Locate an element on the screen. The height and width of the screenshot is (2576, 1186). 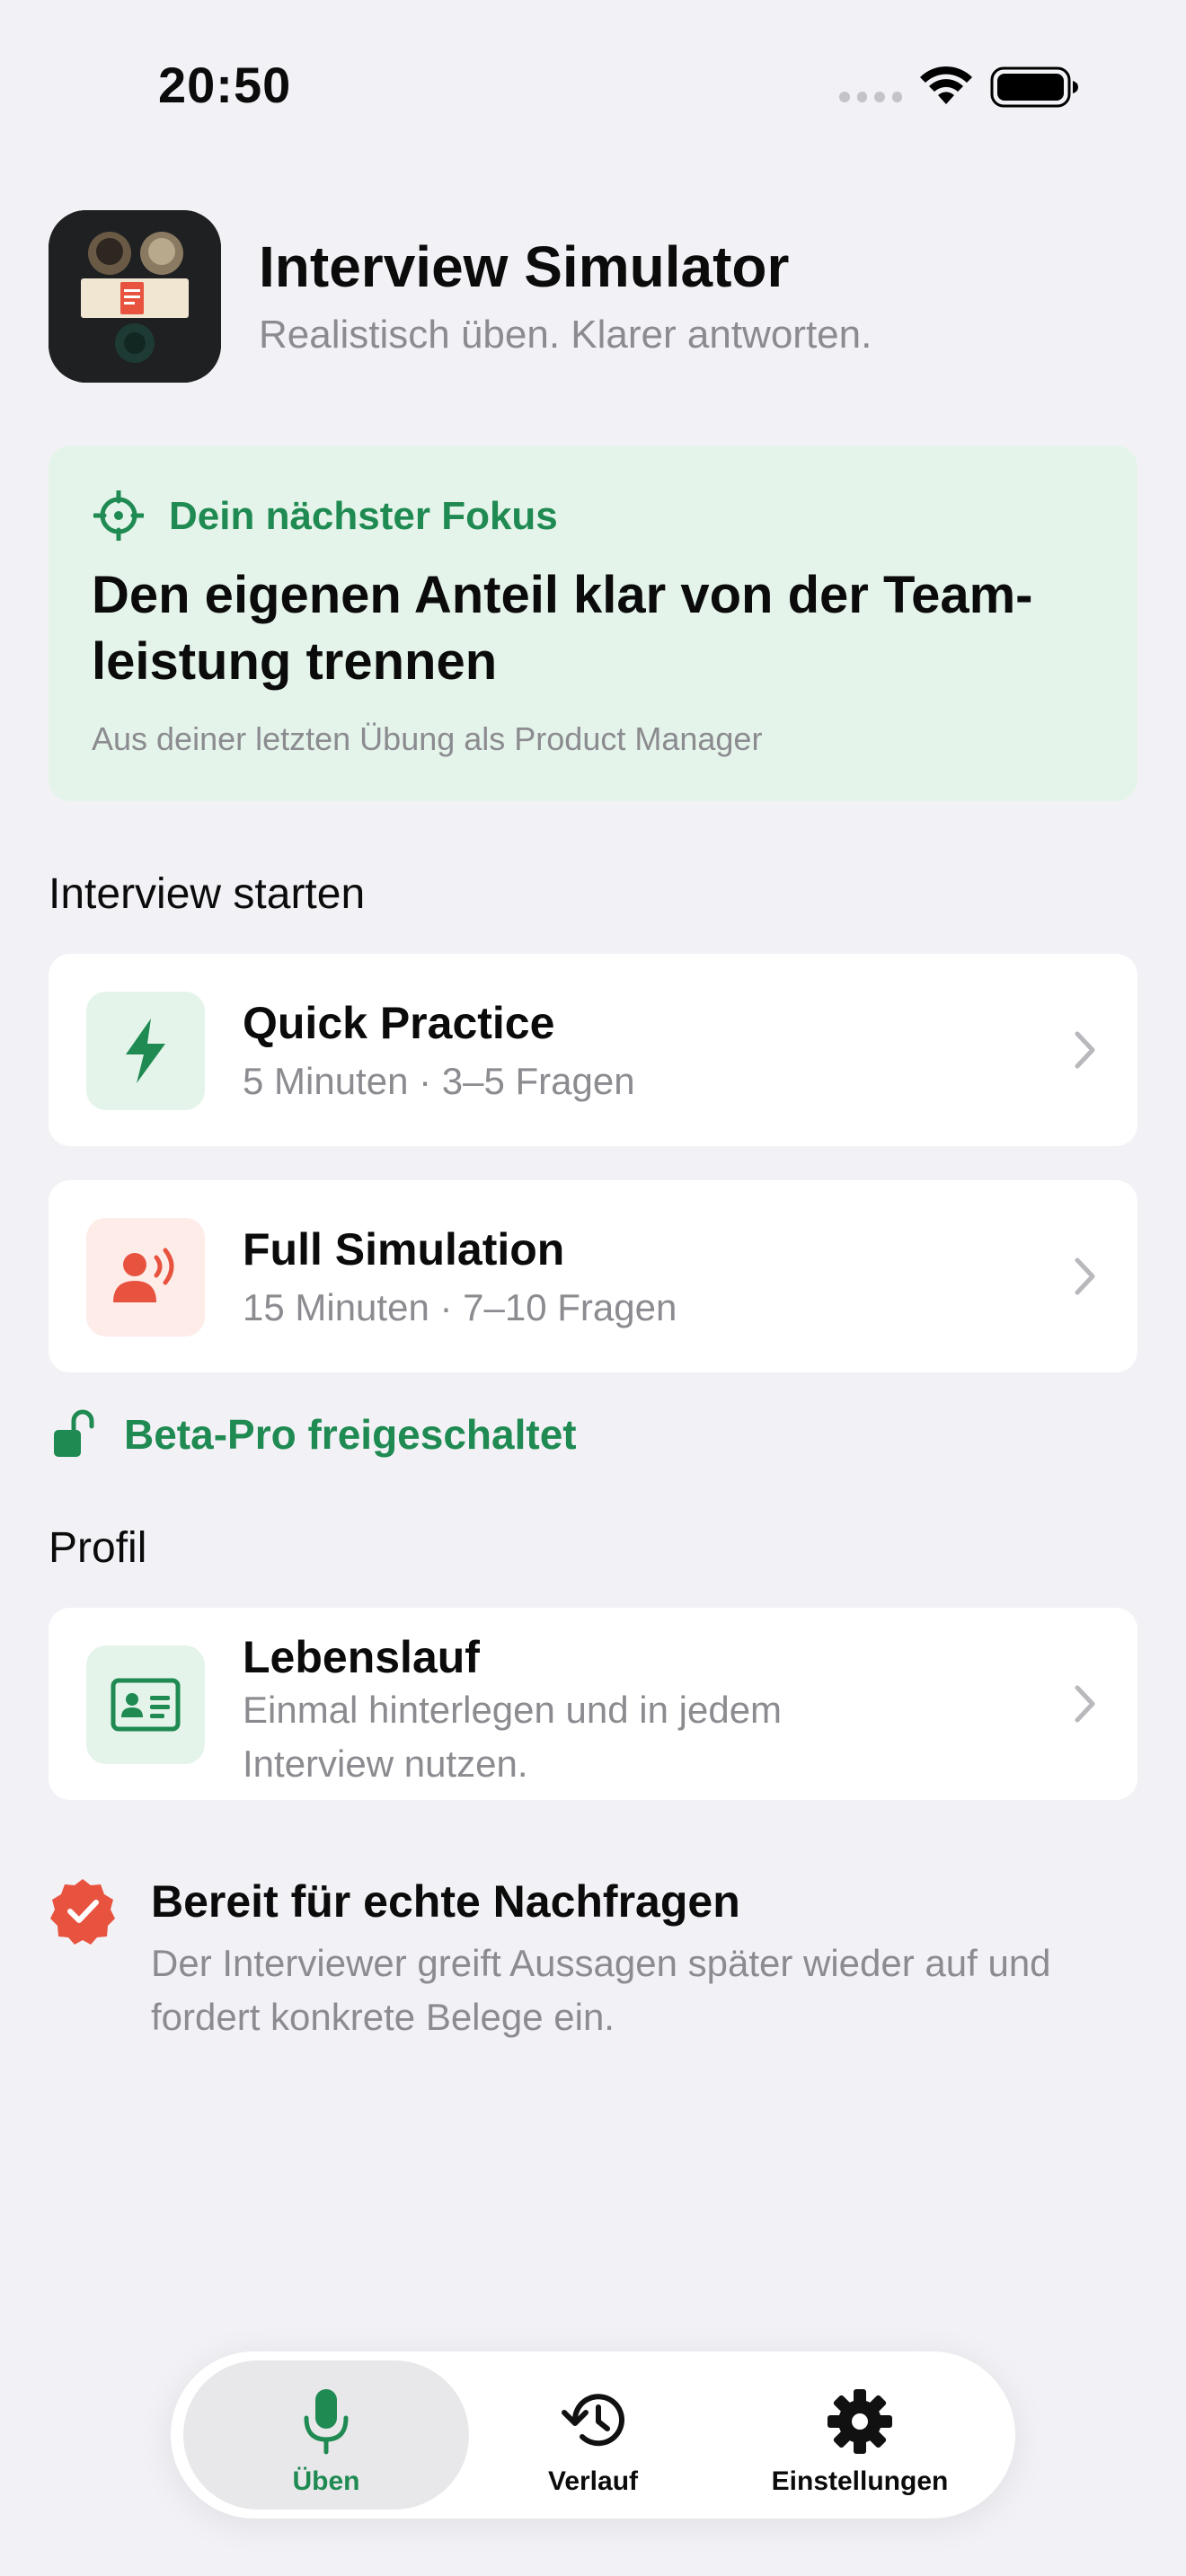
full-simulation-subtitle: 15 Minuten · 7–10 Fragen is located at coordinates (460, 1307).